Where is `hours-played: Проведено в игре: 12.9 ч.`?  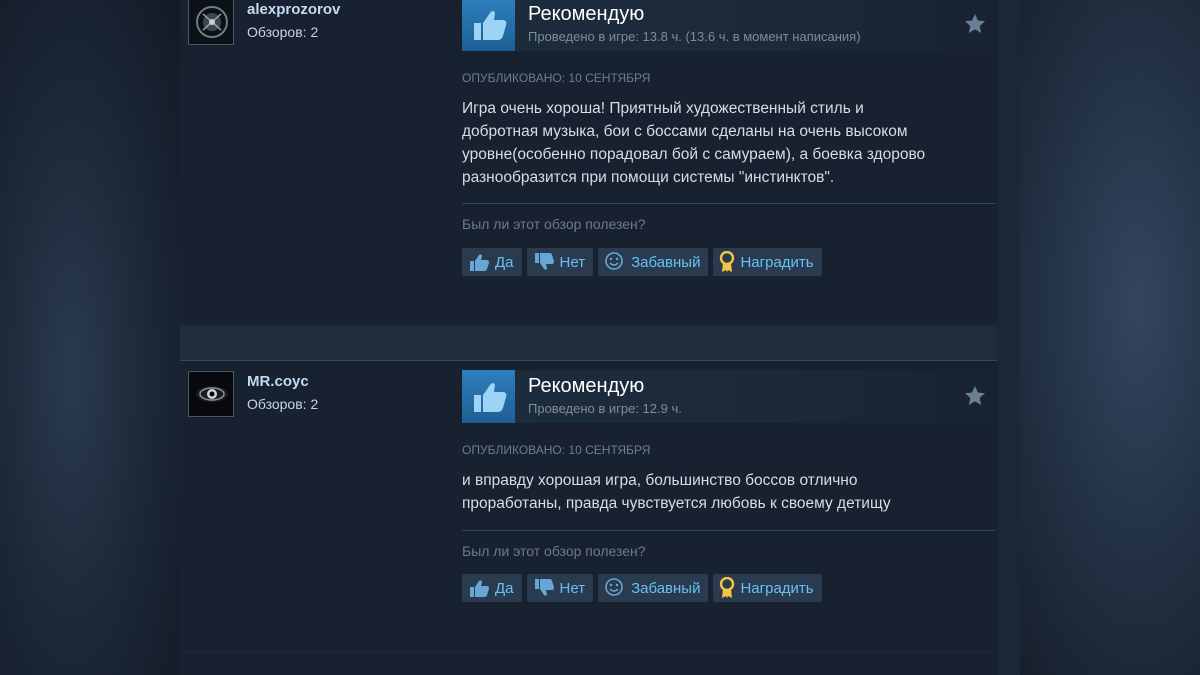 hours-played: Проведено в игре: 12.9 ч. is located at coordinates (605, 408).